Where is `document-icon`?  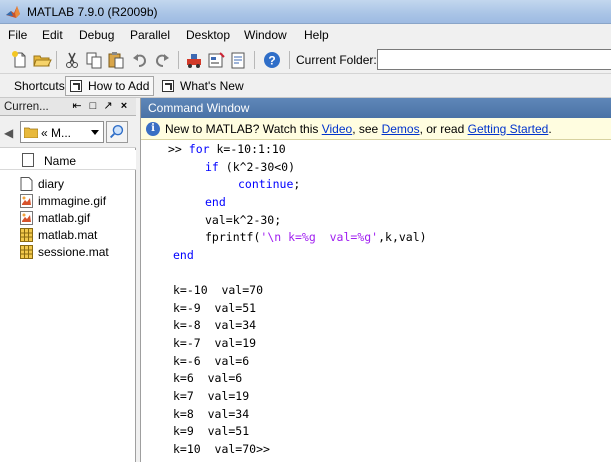
document-icon is located at coordinates (28, 160).